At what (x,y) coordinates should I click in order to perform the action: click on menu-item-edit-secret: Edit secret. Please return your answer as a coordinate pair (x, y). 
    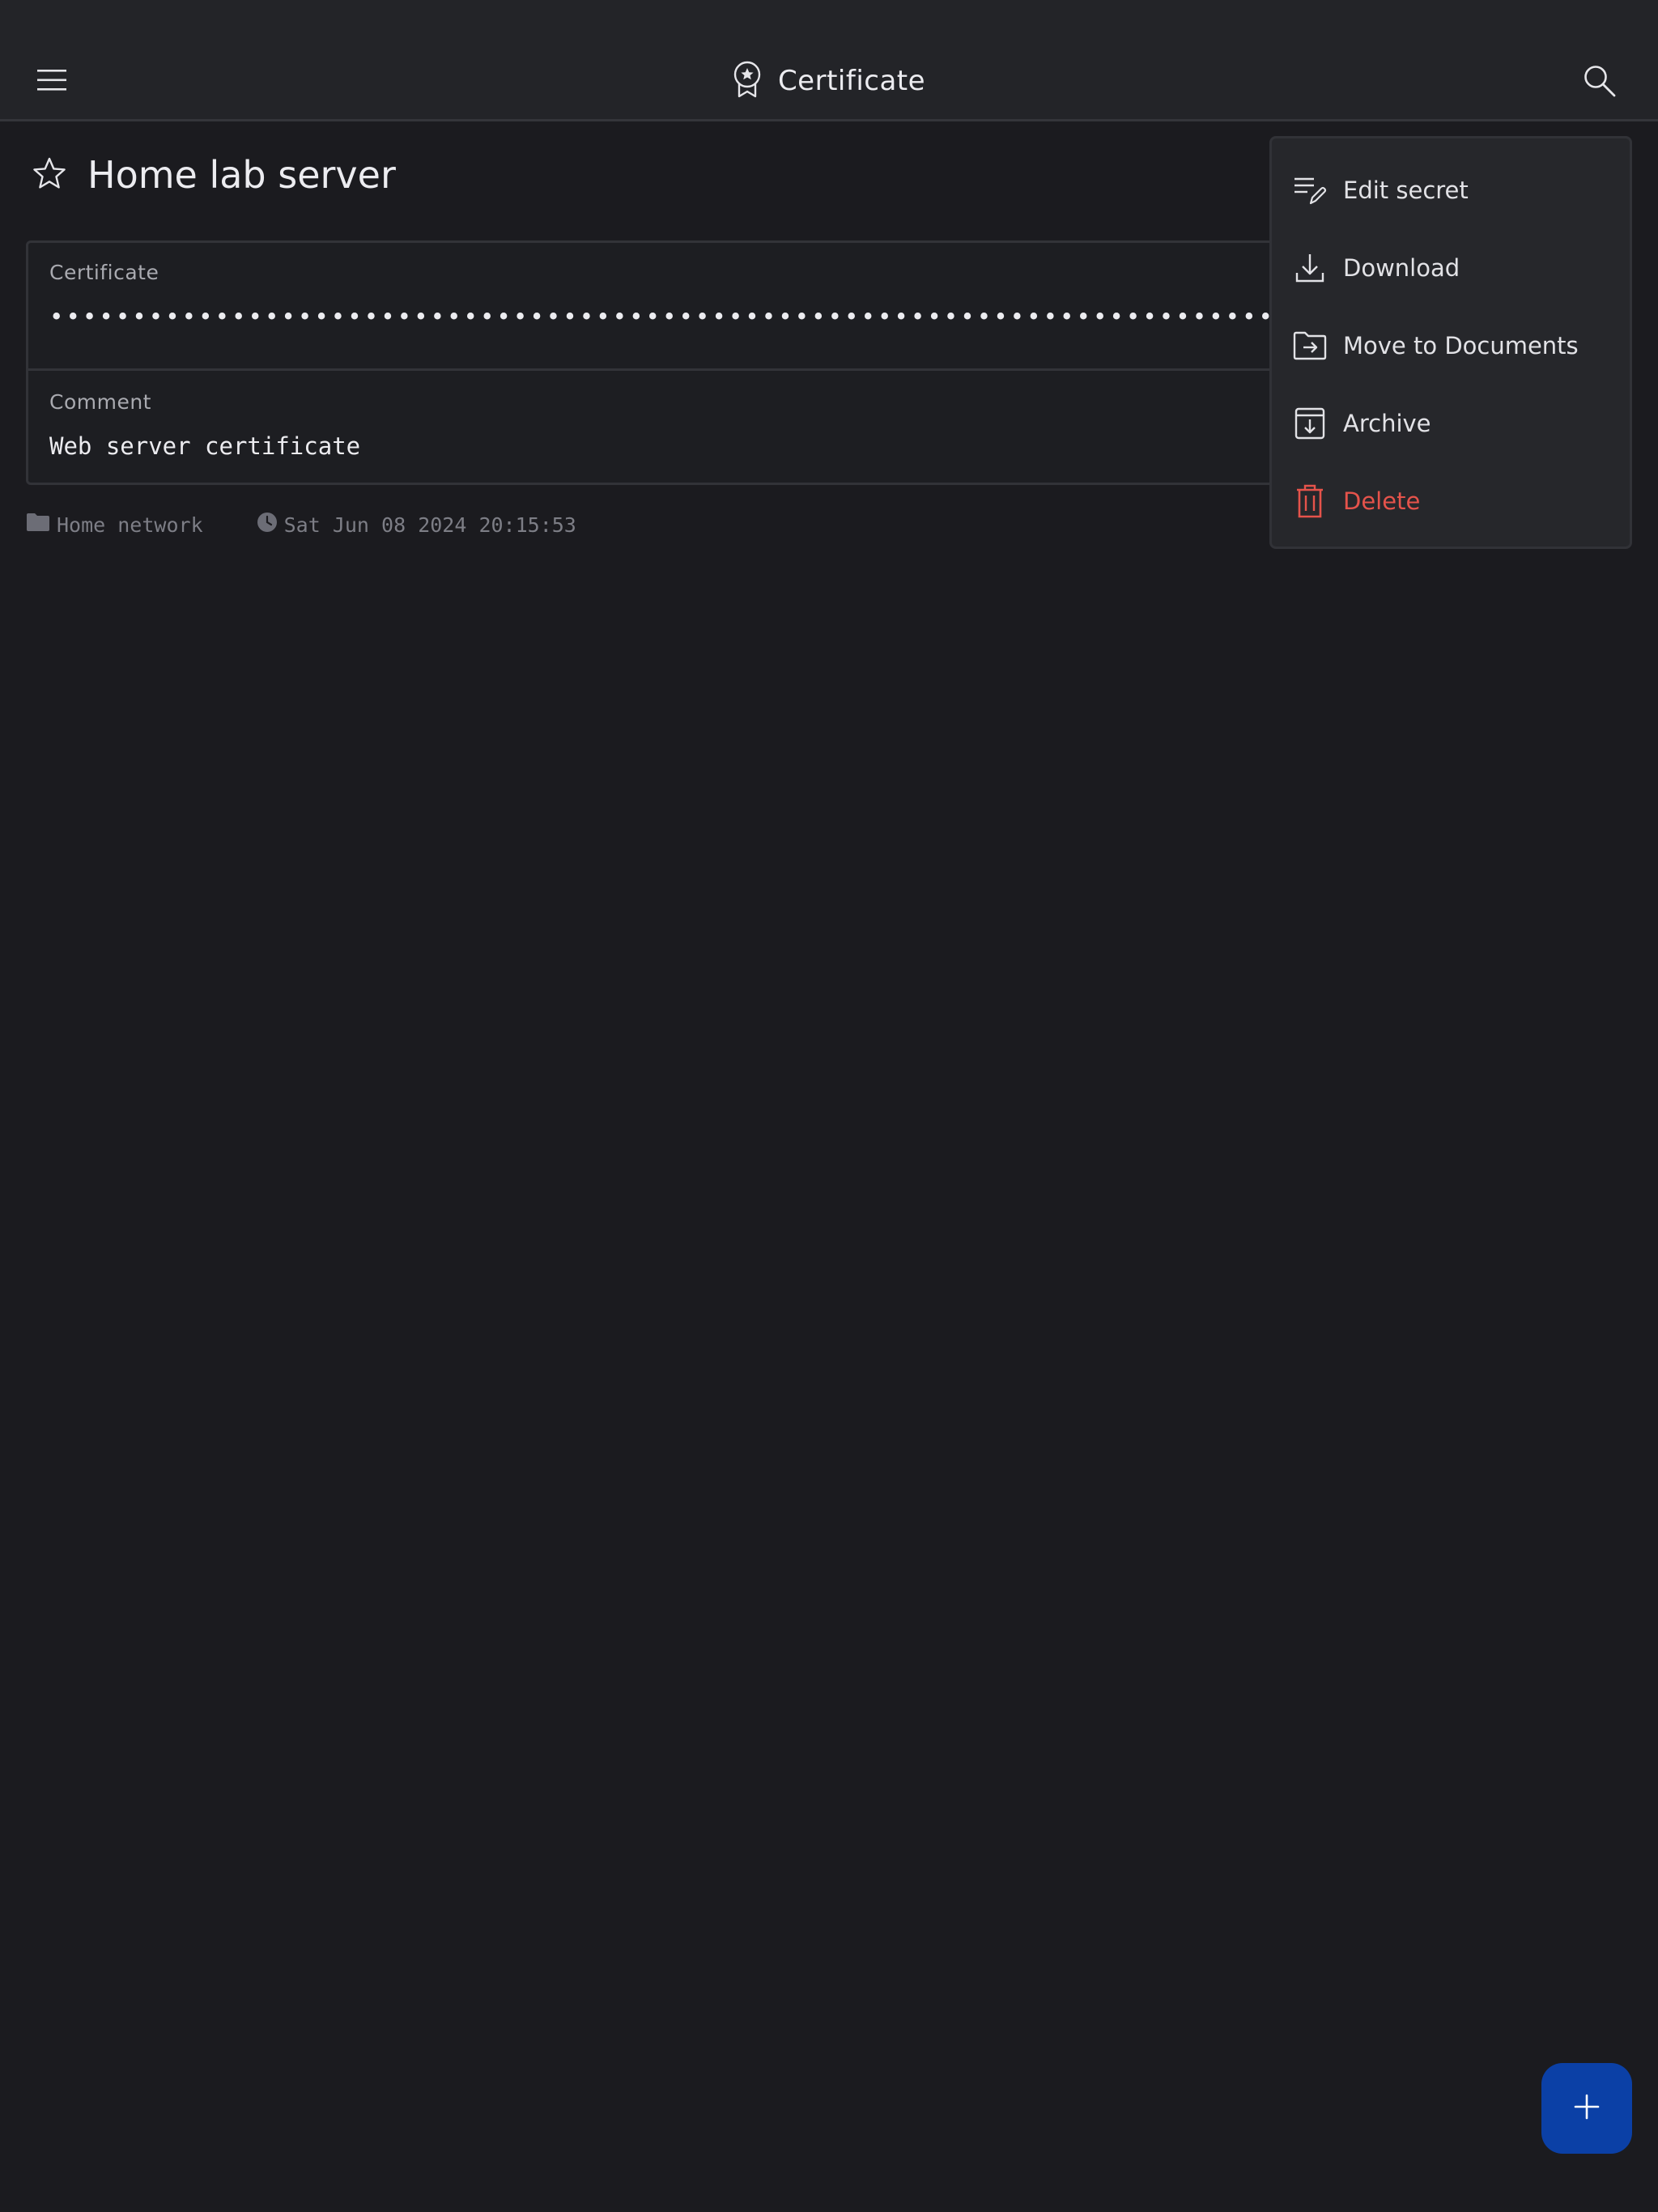
    Looking at the image, I should click on (1451, 190).